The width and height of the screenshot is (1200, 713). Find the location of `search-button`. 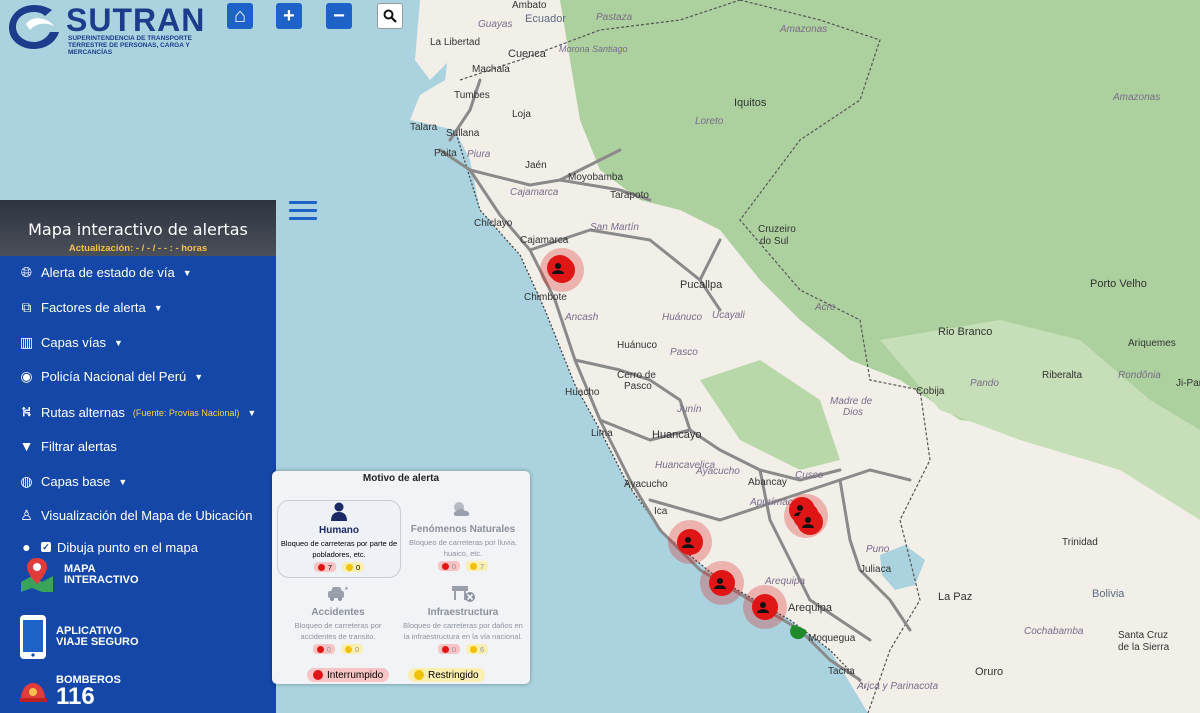

search-button is located at coordinates (390, 16).